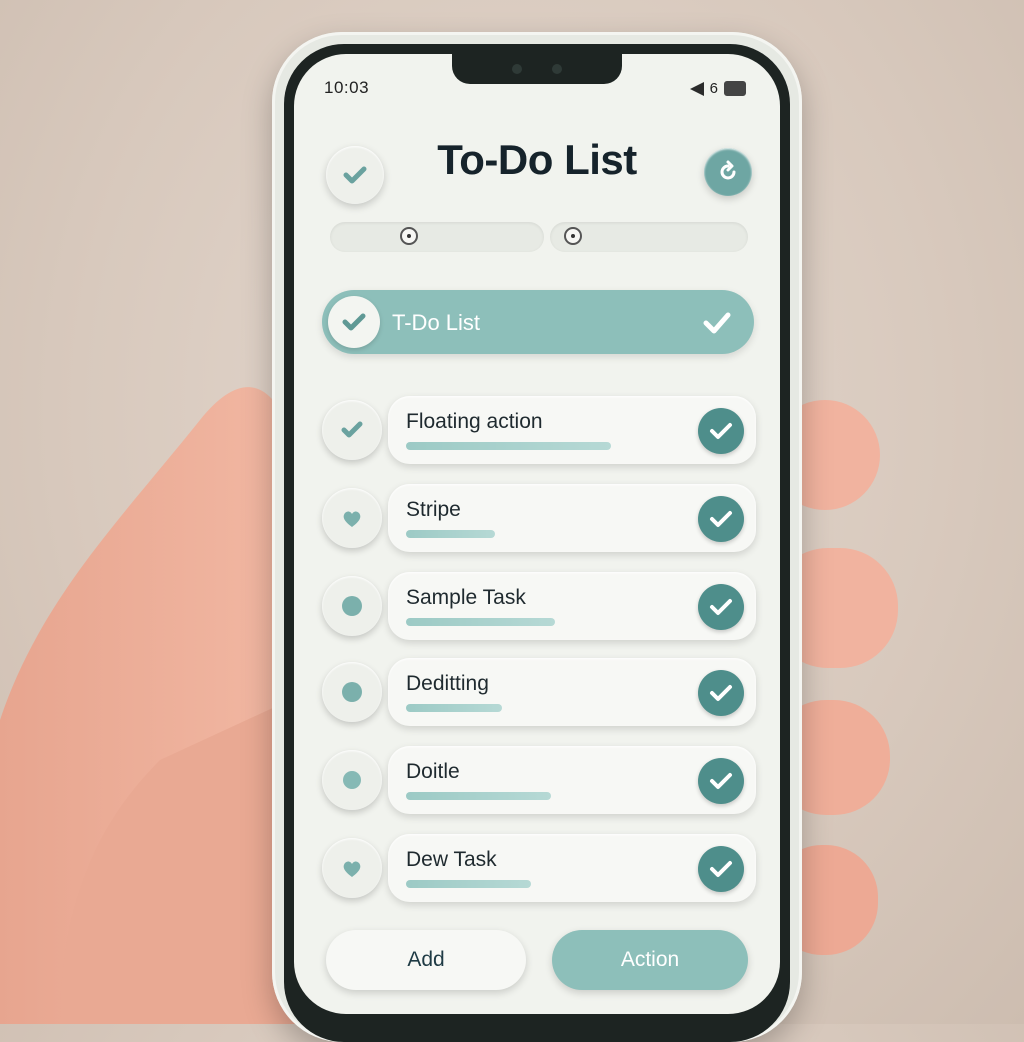  I want to click on task-row: Sample Task, so click(539, 607).